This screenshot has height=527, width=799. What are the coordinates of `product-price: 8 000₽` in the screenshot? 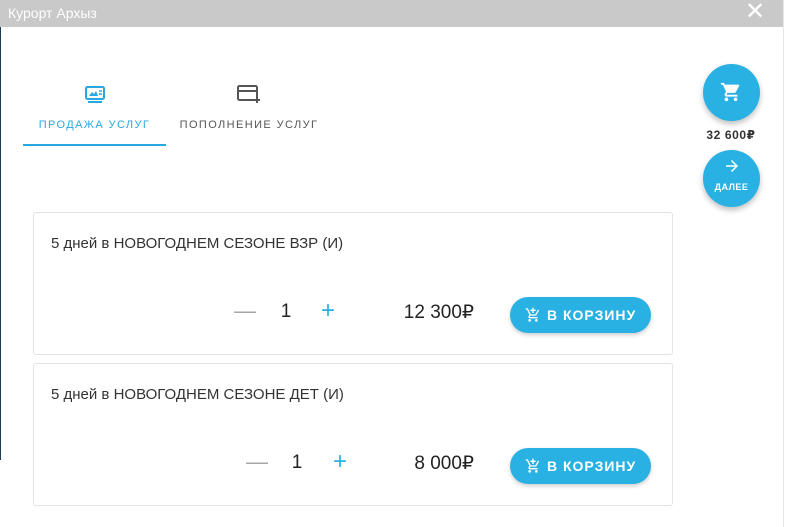 It's located at (444, 463).